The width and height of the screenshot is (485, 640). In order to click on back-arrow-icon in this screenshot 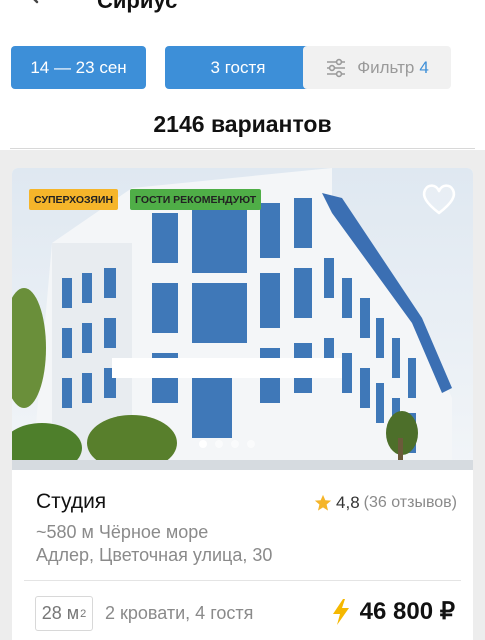, I will do `click(34, 3)`.